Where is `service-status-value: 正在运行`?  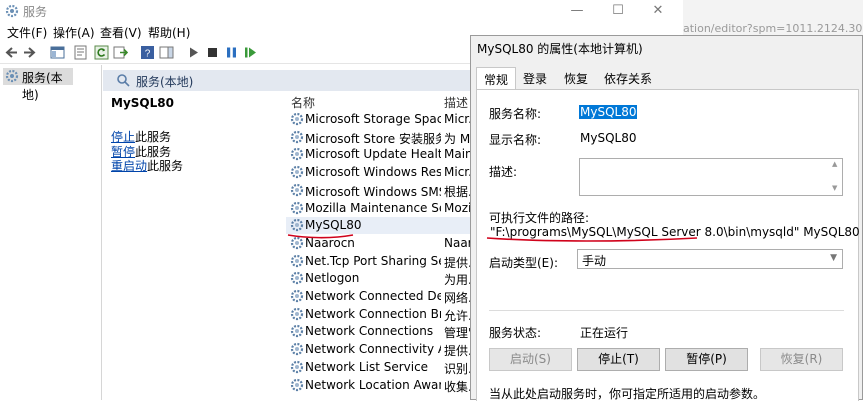
service-status-value: 正在运行 is located at coordinates (604, 333).